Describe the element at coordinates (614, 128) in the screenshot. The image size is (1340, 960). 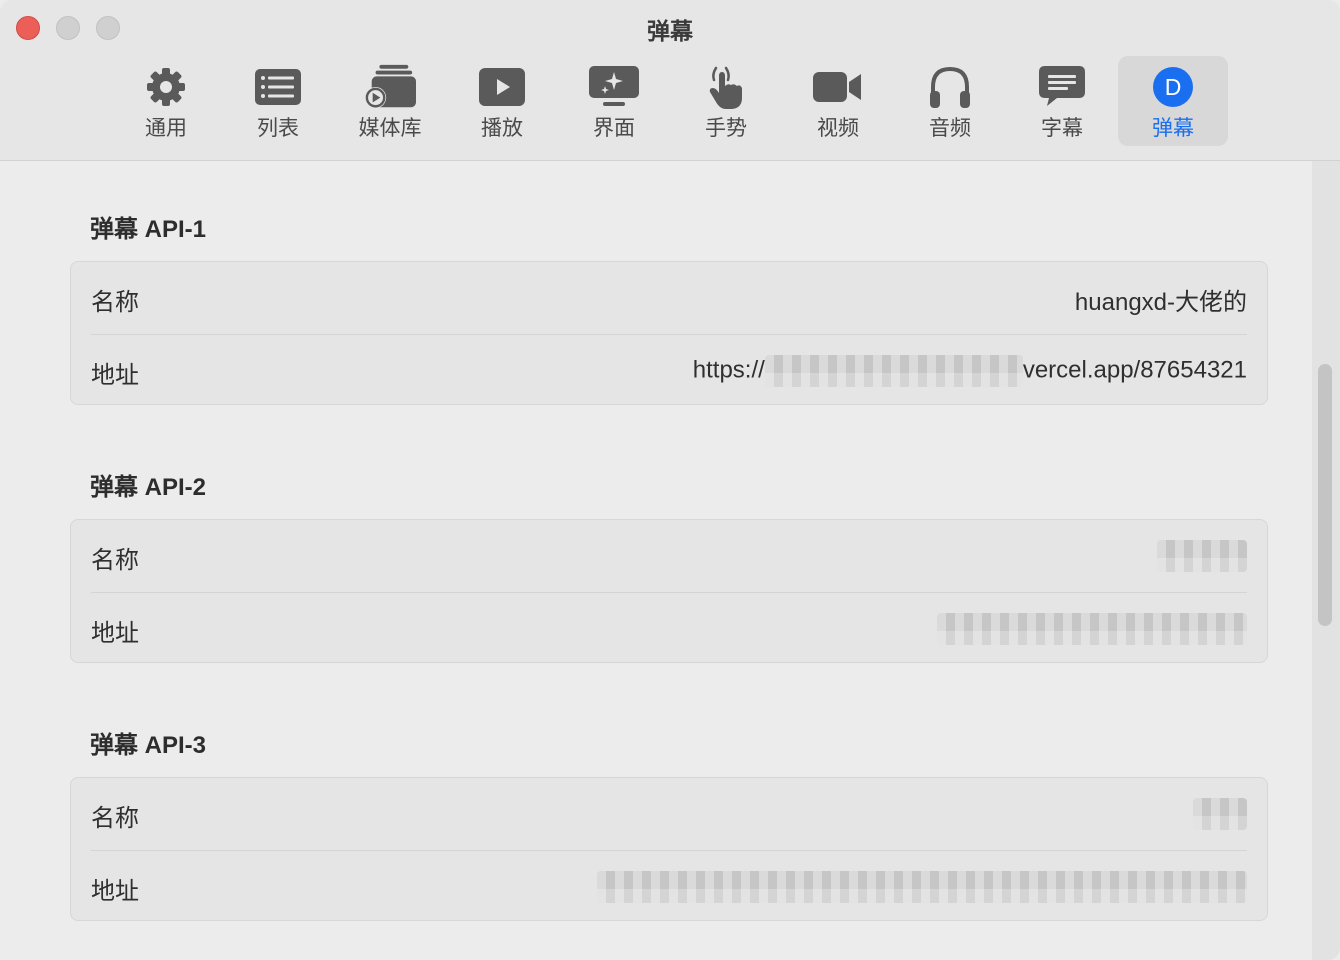
I see `tab-label: 界面` at that location.